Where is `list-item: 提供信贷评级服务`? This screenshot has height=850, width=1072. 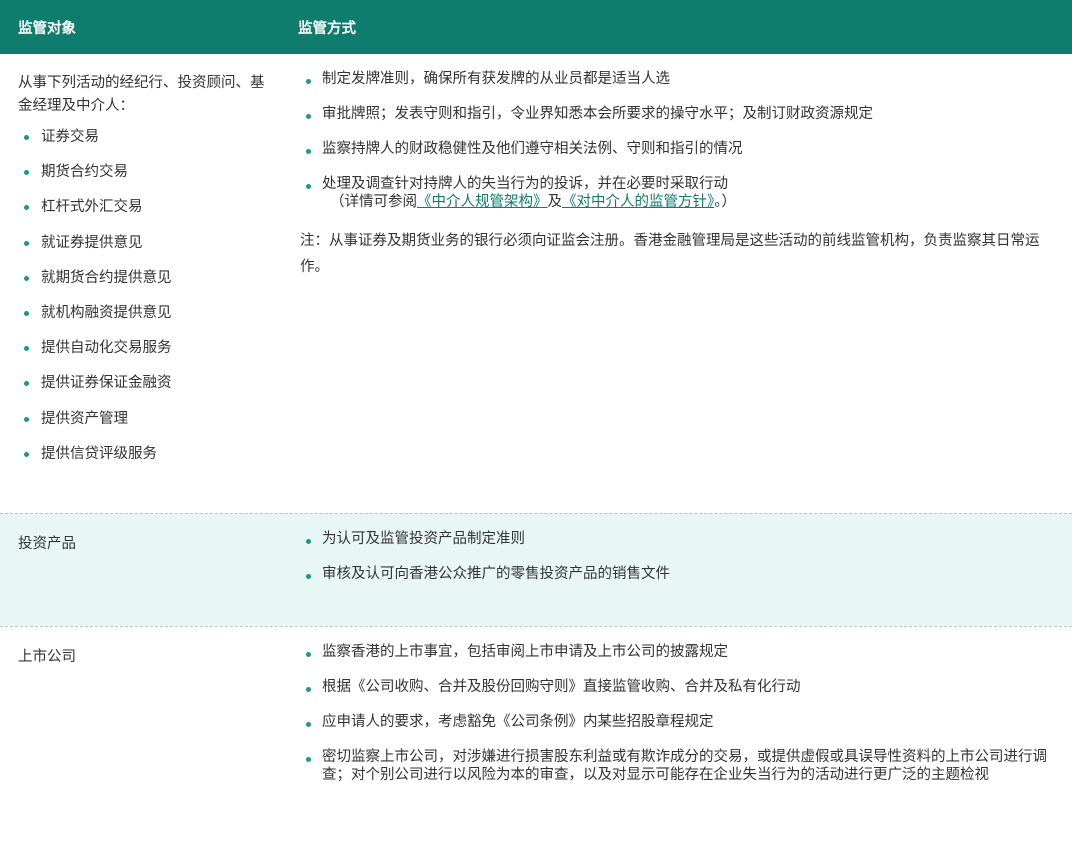 list-item: 提供信贷评级服务 is located at coordinates (150, 460).